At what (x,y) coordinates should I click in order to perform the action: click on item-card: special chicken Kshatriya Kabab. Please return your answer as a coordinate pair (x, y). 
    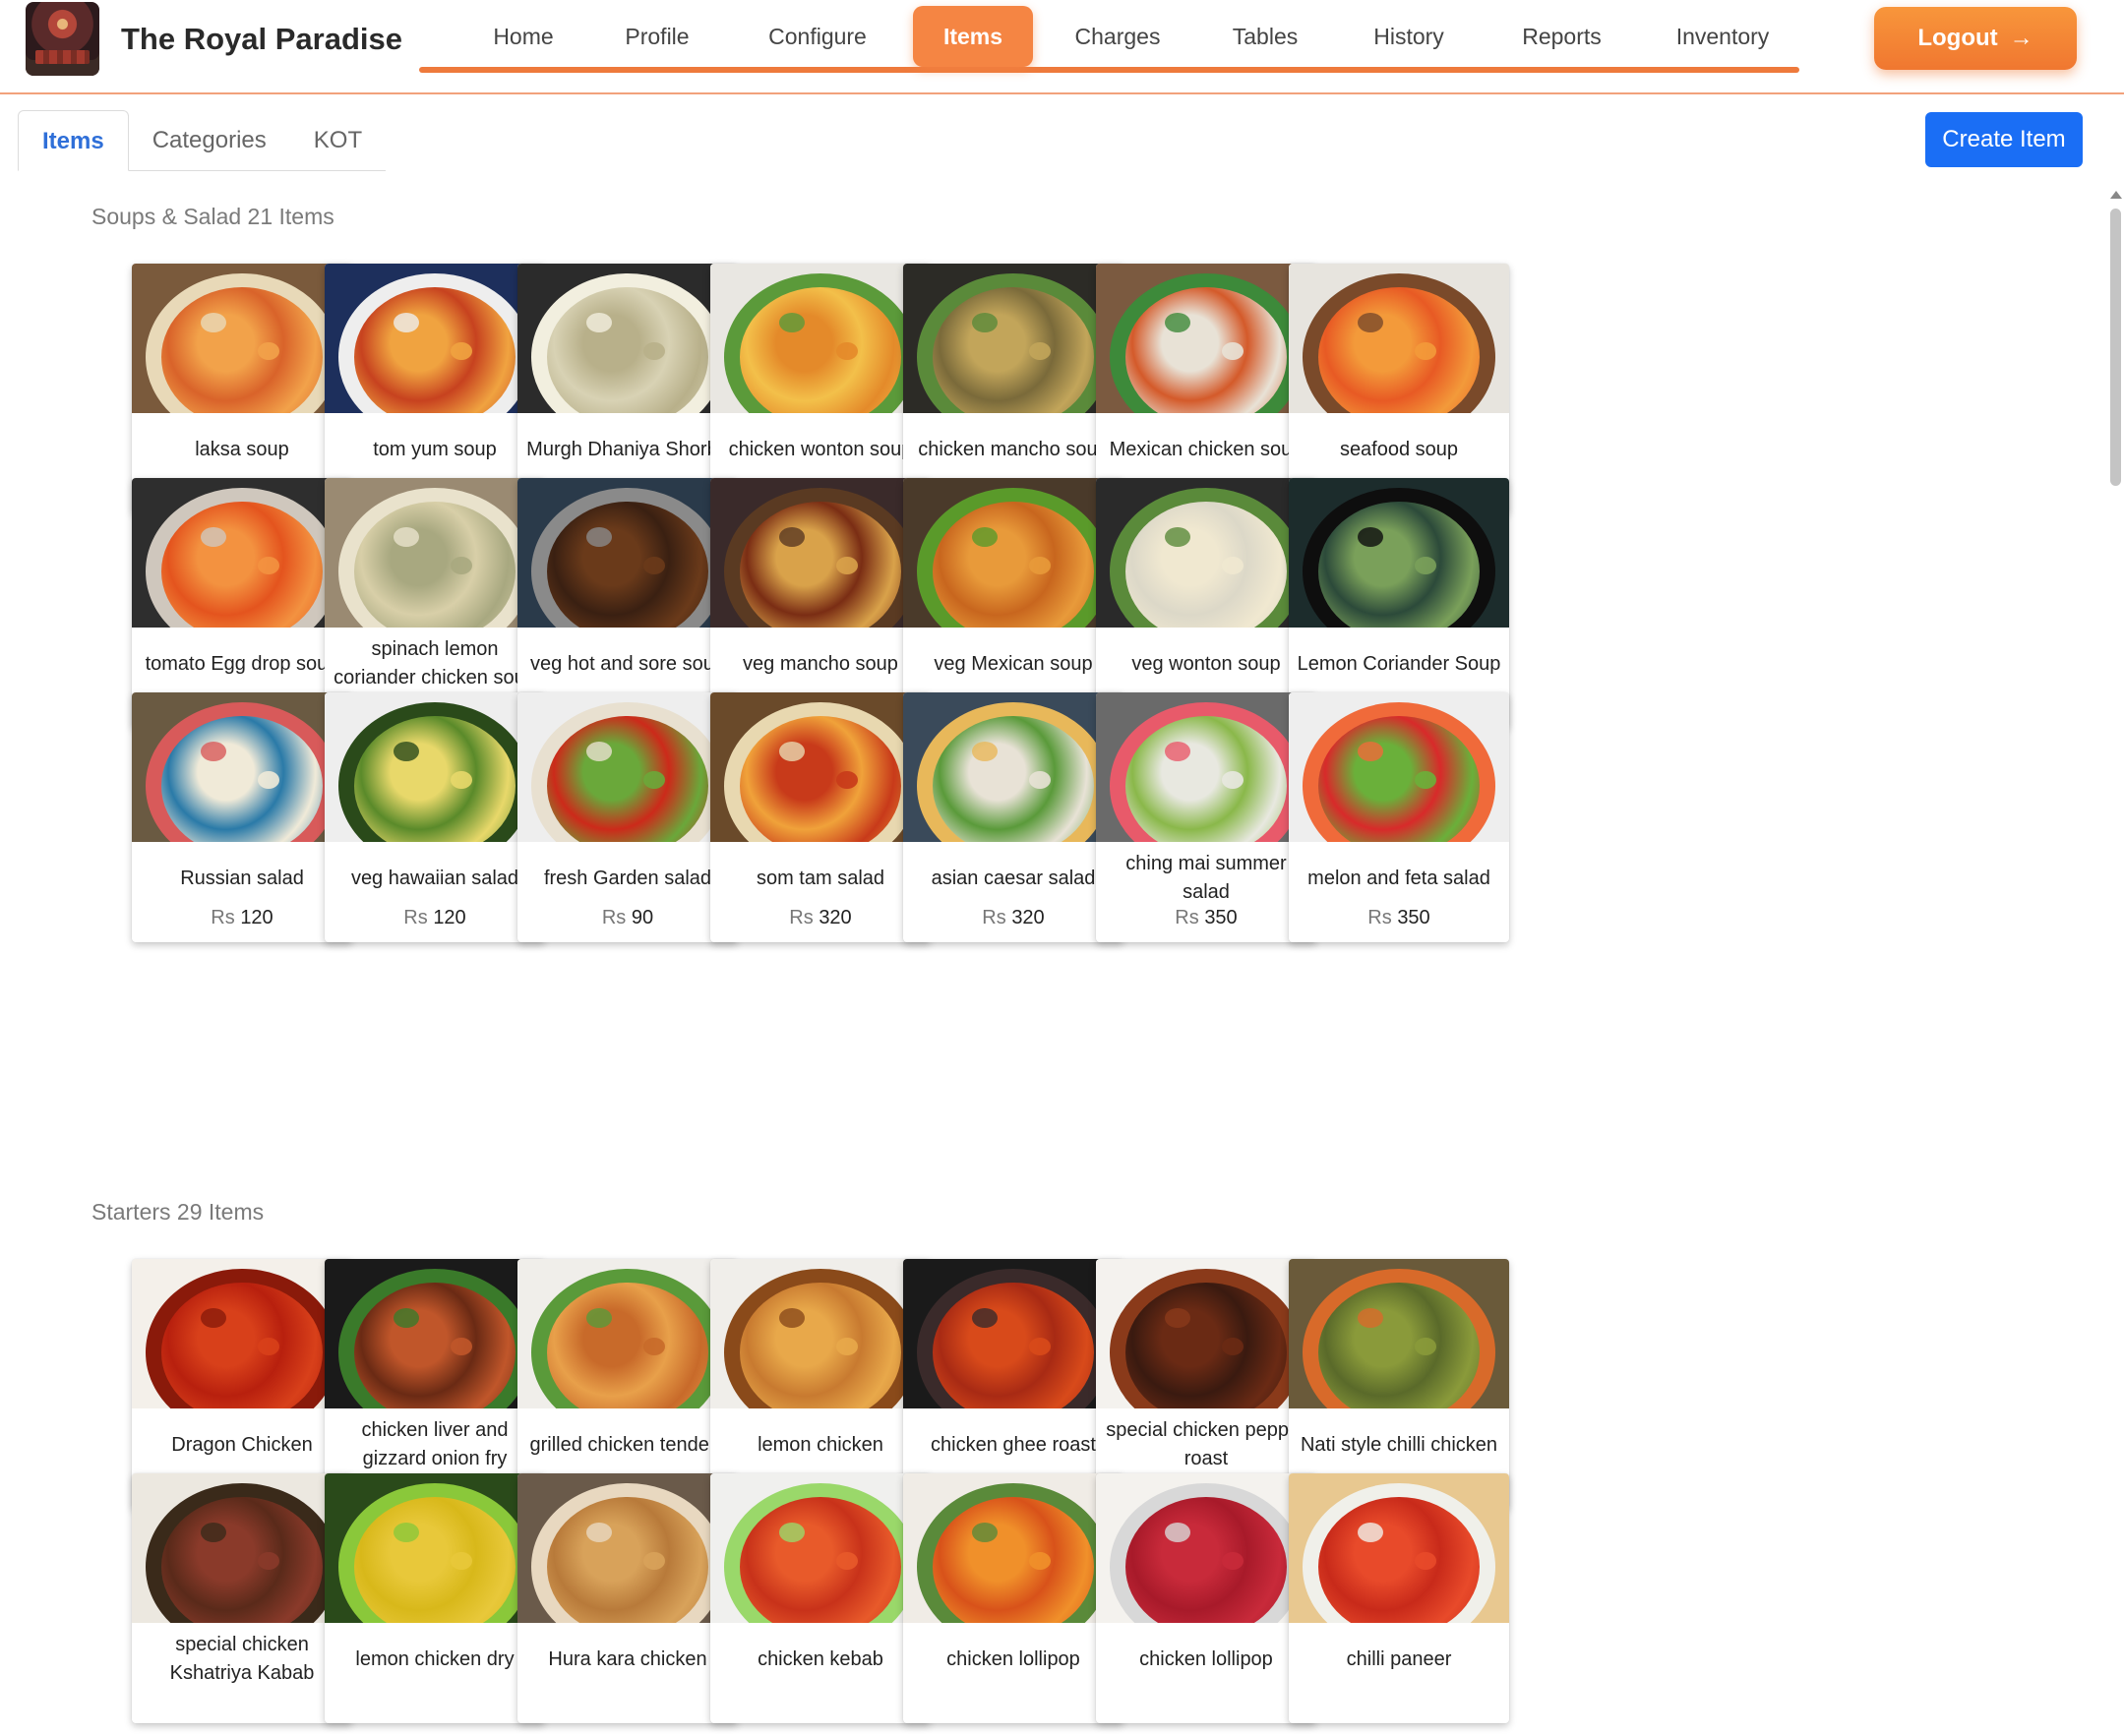
    Looking at the image, I should click on (242, 1598).